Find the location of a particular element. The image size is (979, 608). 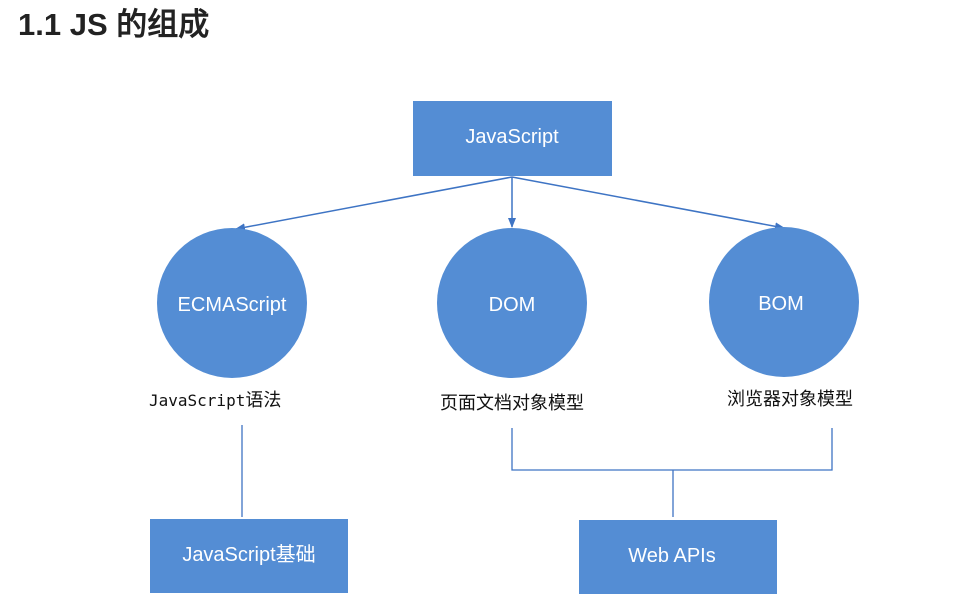

dom-label: DOM is located at coordinates (512, 305).